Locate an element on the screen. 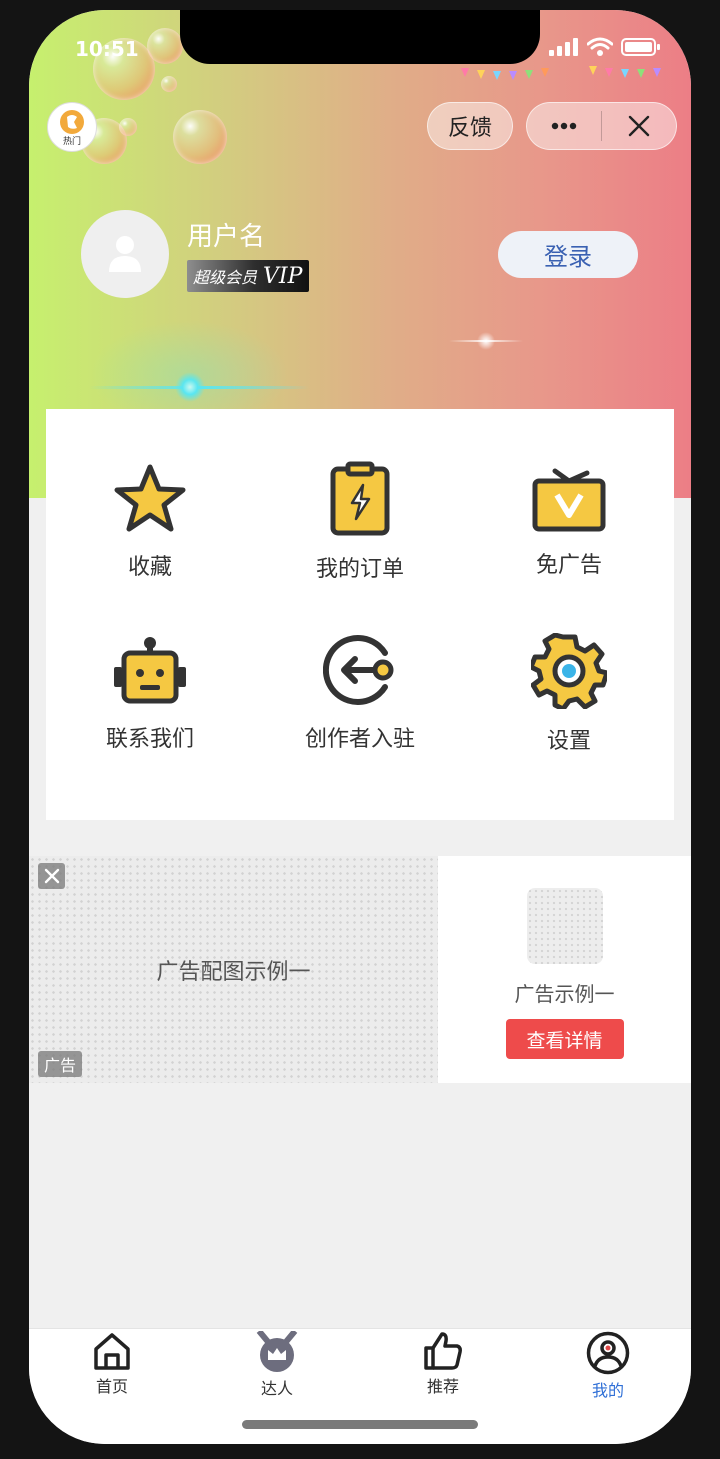 This screenshot has height=1459, width=720. device-notch is located at coordinates (360, 37).